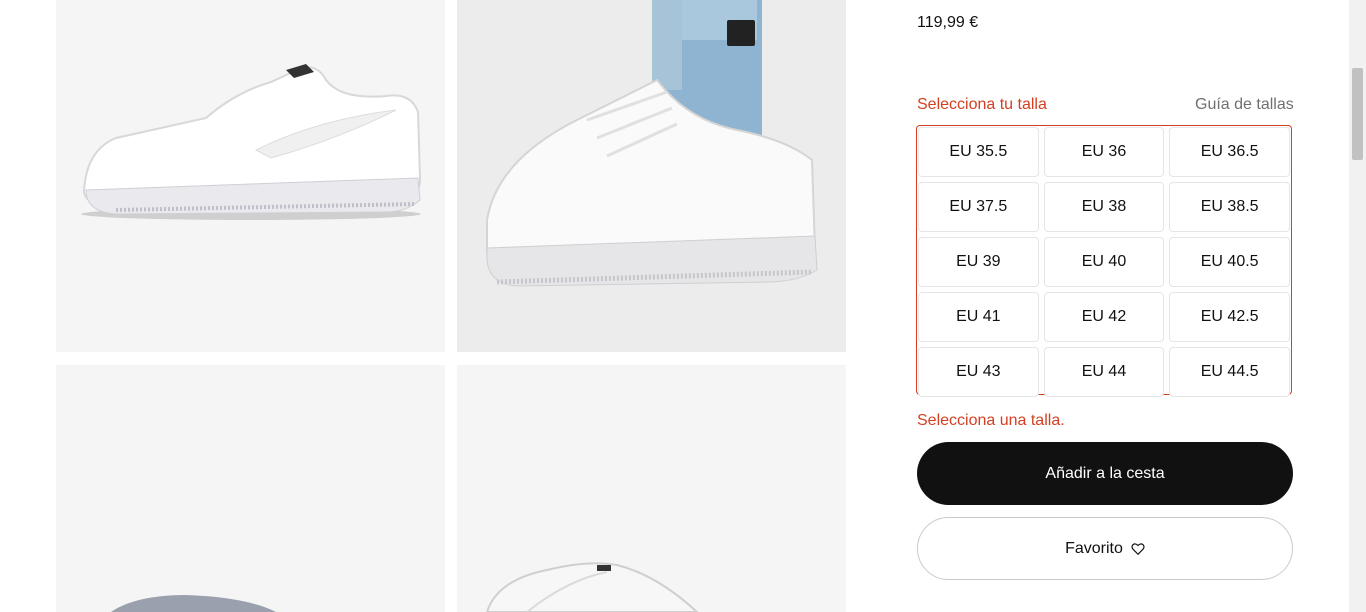 Image resolution: width=1366 pixels, height=612 pixels. Describe the element at coordinates (1244, 105) in the screenshot. I see `size-guide-link: Guía de tallas` at that location.